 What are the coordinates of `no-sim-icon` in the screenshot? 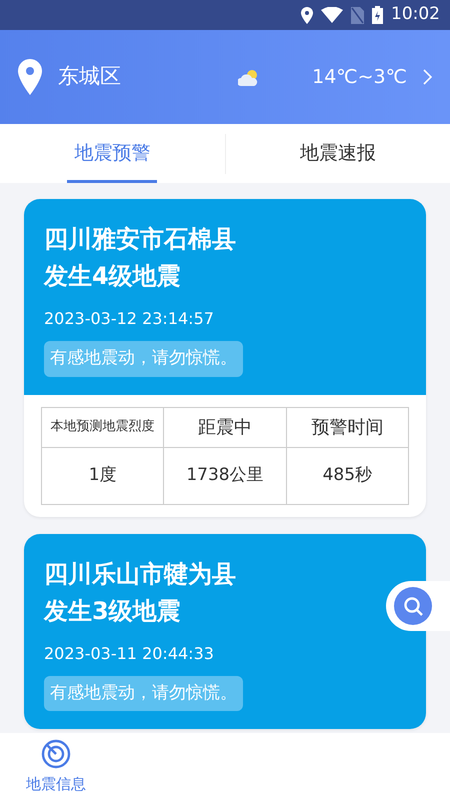 It's located at (357, 15).